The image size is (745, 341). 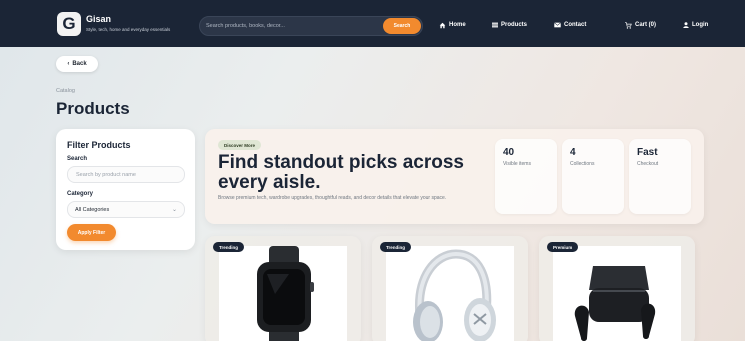 I want to click on product-image-headphones, so click(x=450, y=293).